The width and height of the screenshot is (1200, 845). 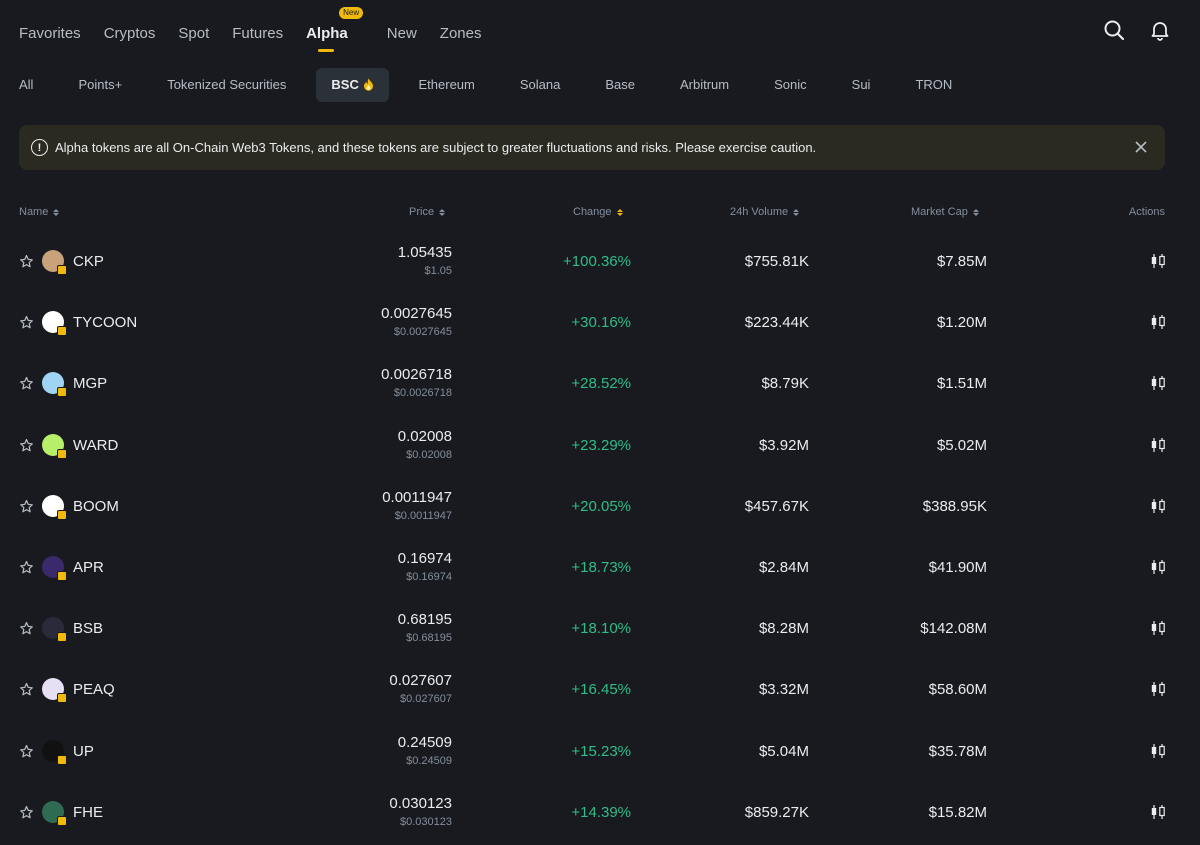 I want to click on token-symbol: PEAQ, so click(x=94, y=689).